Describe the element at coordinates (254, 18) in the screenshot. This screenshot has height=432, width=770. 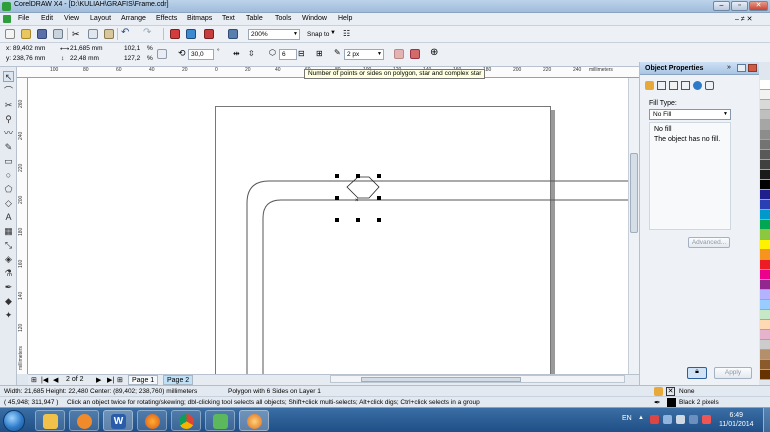
I see `menu-table: Table` at that location.